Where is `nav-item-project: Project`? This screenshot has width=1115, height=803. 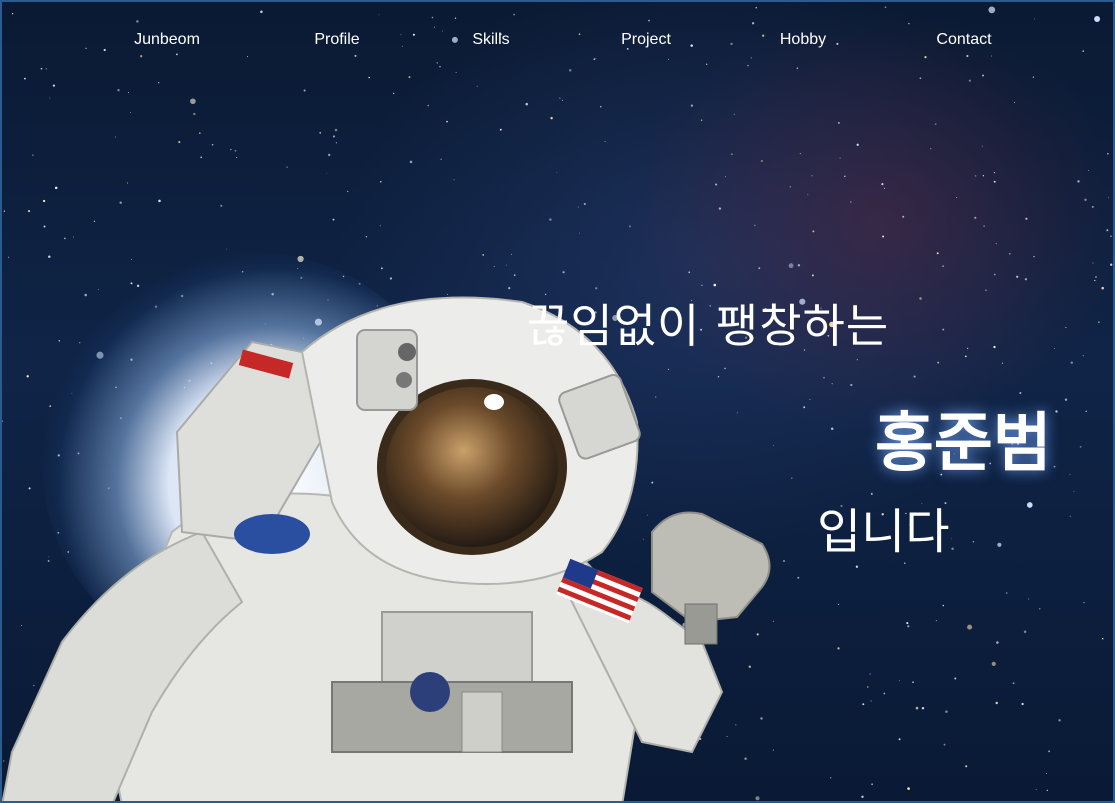 nav-item-project: Project is located at coordinates (646, 40).